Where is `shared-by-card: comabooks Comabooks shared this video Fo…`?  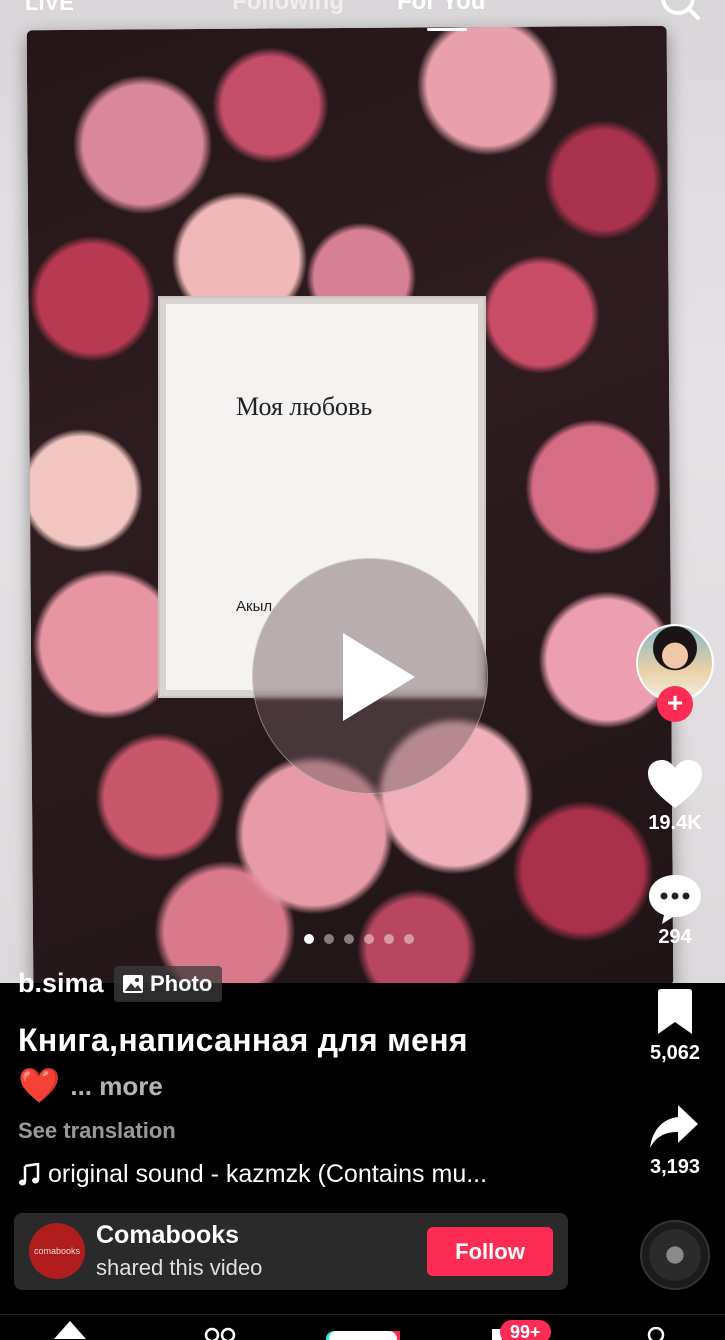 shared-by-card: comabooks Comabooks shared this video Fo… is located at coordinates (291, 1251).